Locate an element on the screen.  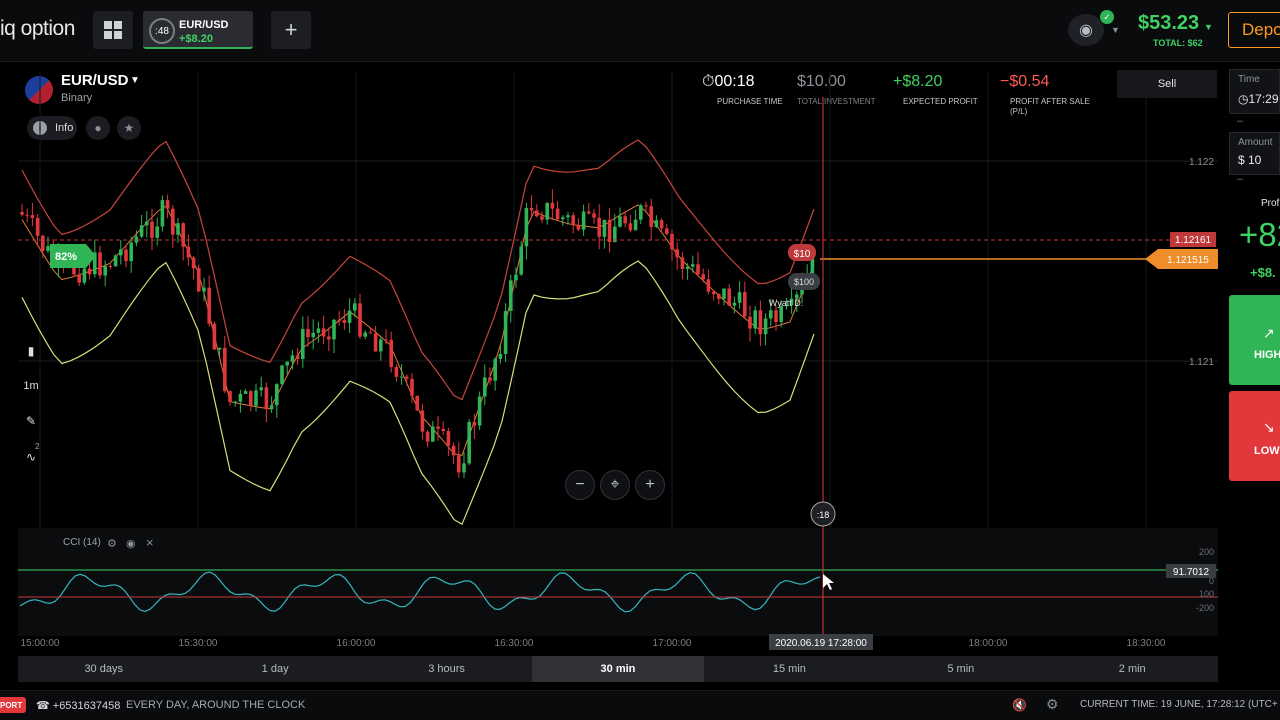
center-button: ⌖ is located at coordinates (615, 485).